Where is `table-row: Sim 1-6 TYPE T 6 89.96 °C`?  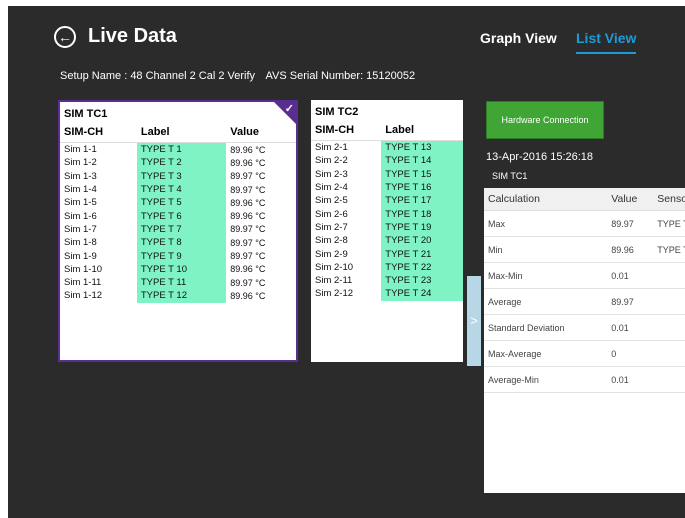
table-row: Sim 1-6 TYPE T 6 89.96 °C is located at coordinates (178, 216).